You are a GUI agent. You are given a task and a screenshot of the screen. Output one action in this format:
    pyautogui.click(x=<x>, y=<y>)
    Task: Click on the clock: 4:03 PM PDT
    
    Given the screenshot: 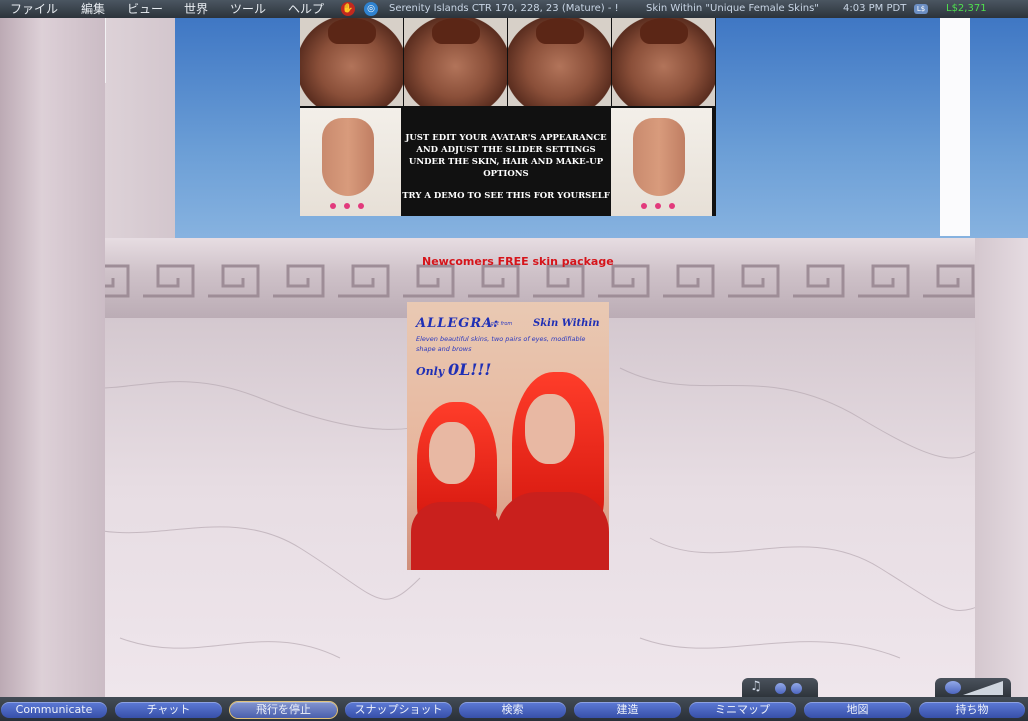 What is the action you would take?
    pyautogui.click(x=875, y=8)
    